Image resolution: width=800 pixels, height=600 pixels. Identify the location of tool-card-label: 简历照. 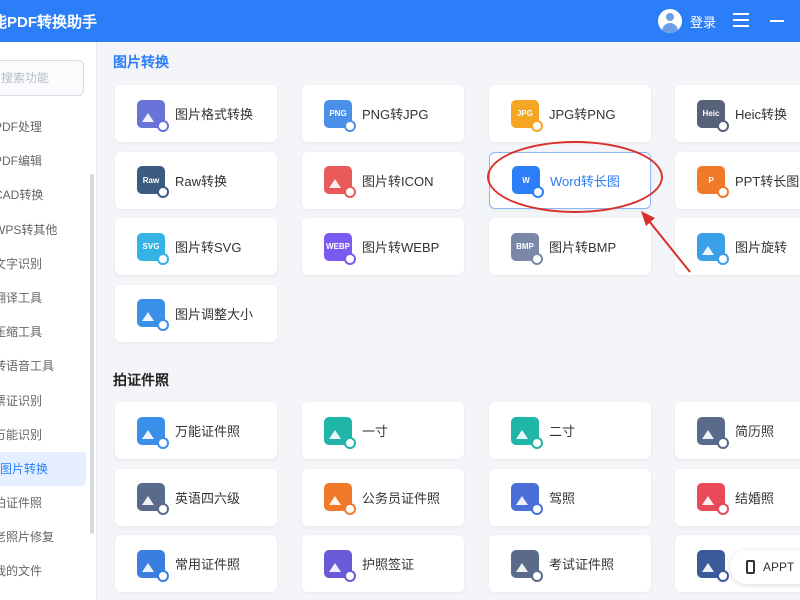
(755, 431).